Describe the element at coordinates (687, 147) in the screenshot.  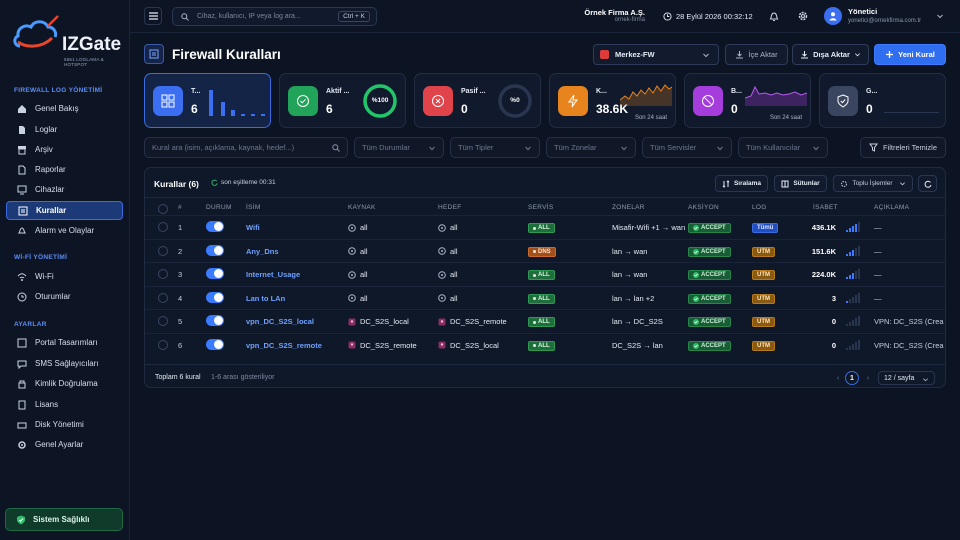
I see `service-filter-select: Tüm Servisler` at that location.